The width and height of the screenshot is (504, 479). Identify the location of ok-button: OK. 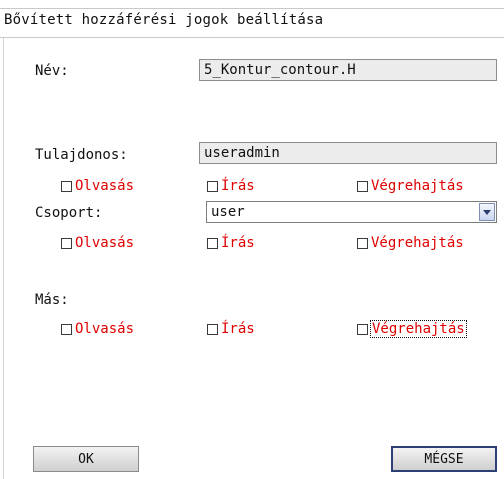
(86, 459).